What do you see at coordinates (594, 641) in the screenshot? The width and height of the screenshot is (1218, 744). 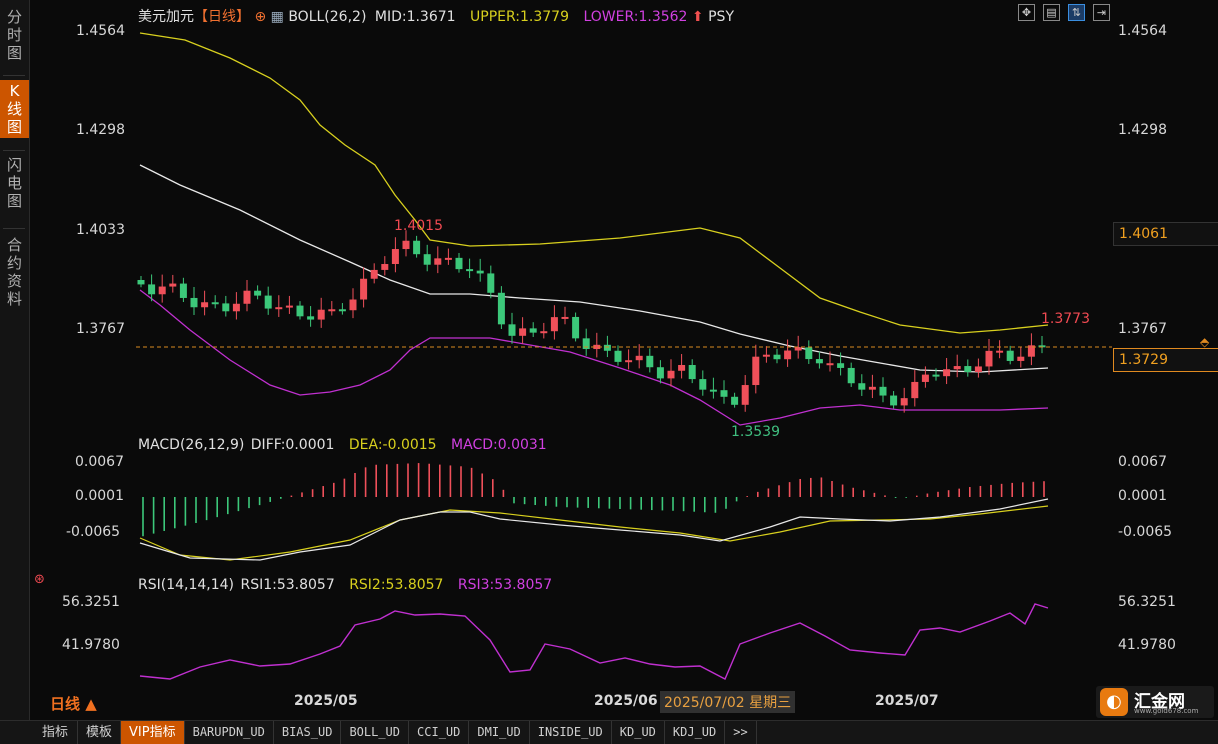 I see `rsi-line` at bounding box center [594, 641].